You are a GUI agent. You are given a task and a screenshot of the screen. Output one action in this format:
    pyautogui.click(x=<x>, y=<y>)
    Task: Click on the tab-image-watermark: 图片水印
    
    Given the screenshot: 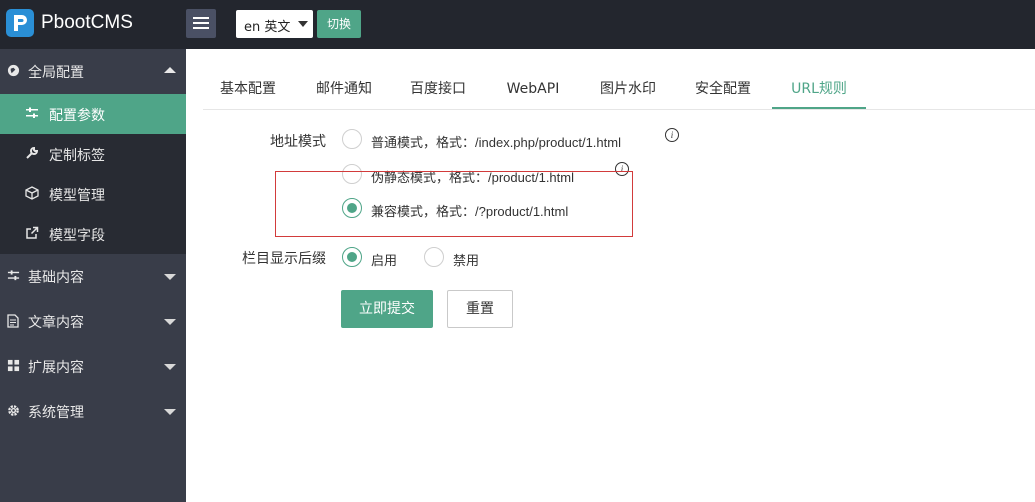 What is the action you would take?
    pyautogui.click(x=628, y=89)
    